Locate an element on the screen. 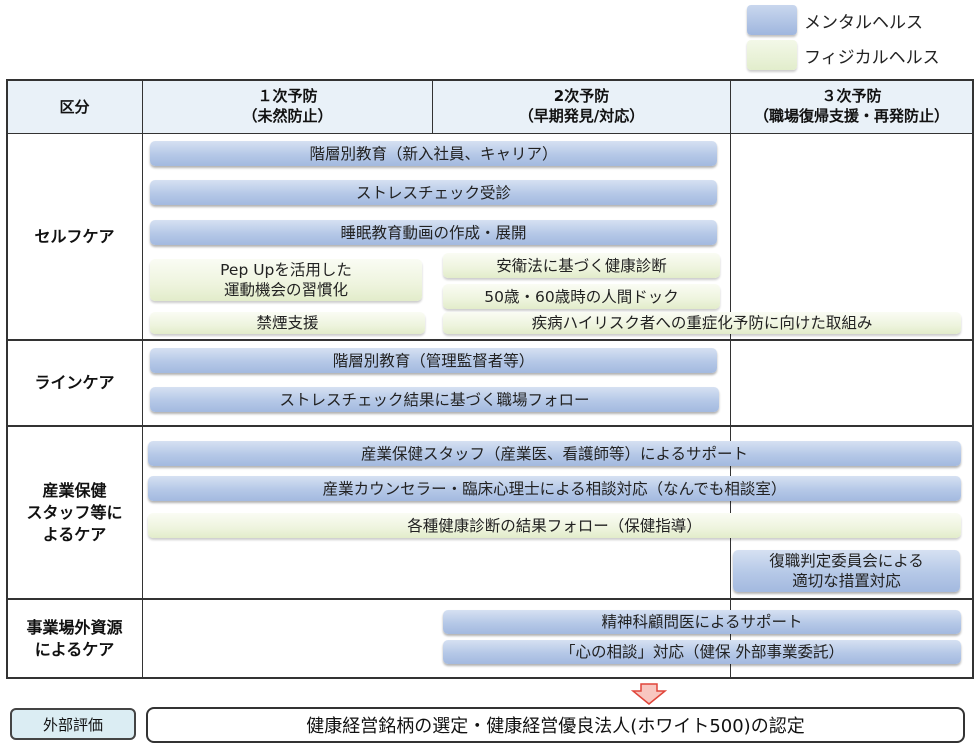 Image resolution: width=980 pixels, height=745 pixels. header-category: 区分 is located at coordinates (74, 106).